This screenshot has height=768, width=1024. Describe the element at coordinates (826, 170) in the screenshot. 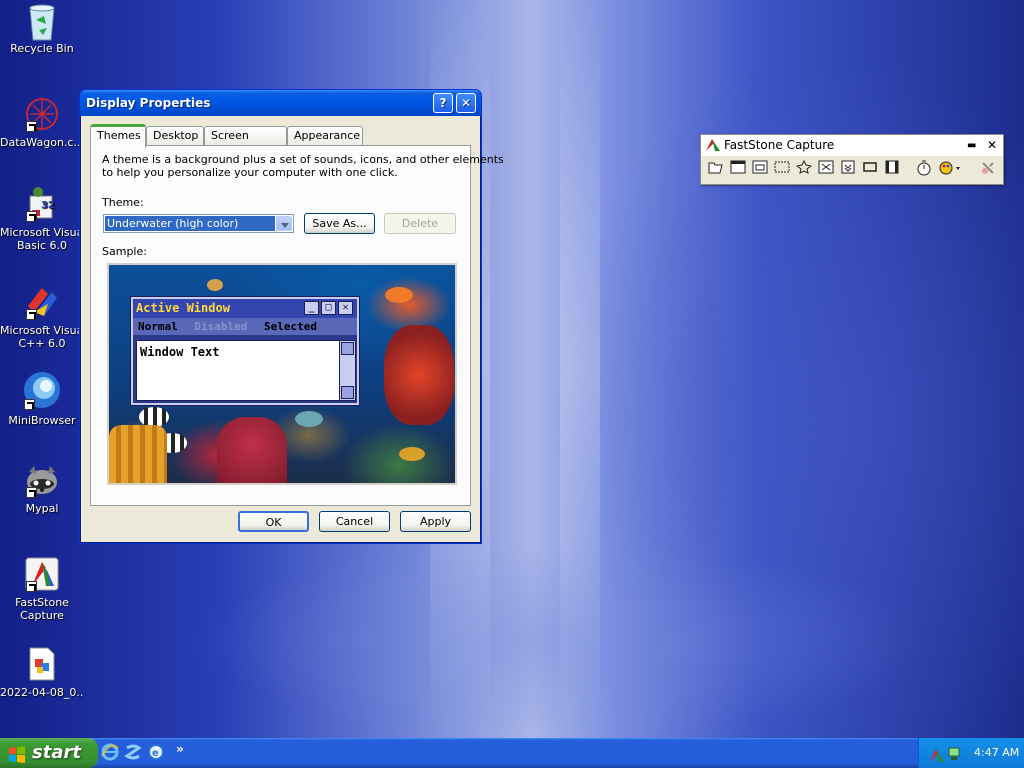

I see `capture-fullscreen-icon` at that location.